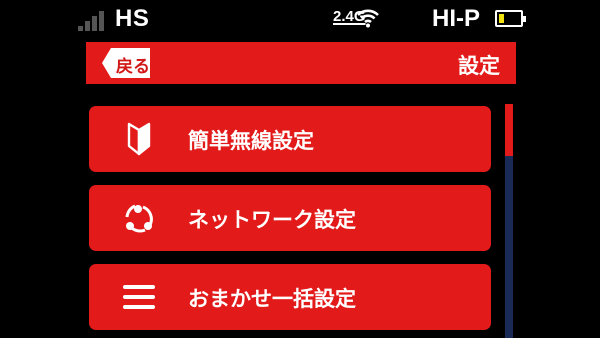  I want to click on menu-item-label: ネットワーク設定, so click(272, 220).